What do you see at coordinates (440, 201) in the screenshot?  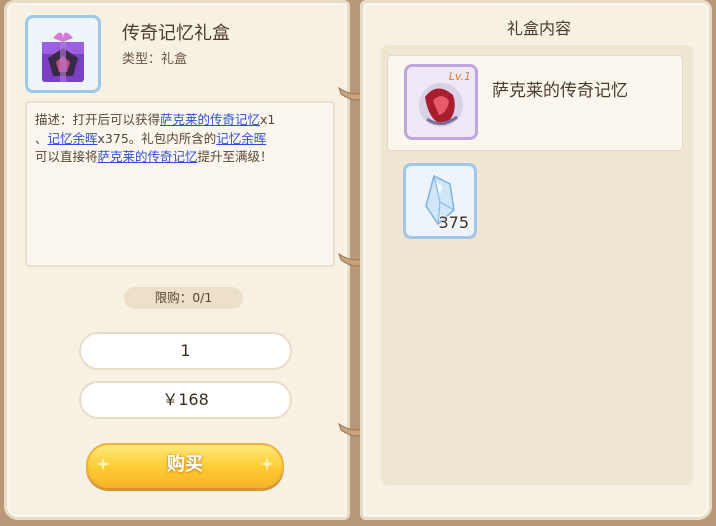 I see `crystal-shard-icon: 375` at bounding box center [440, 201].